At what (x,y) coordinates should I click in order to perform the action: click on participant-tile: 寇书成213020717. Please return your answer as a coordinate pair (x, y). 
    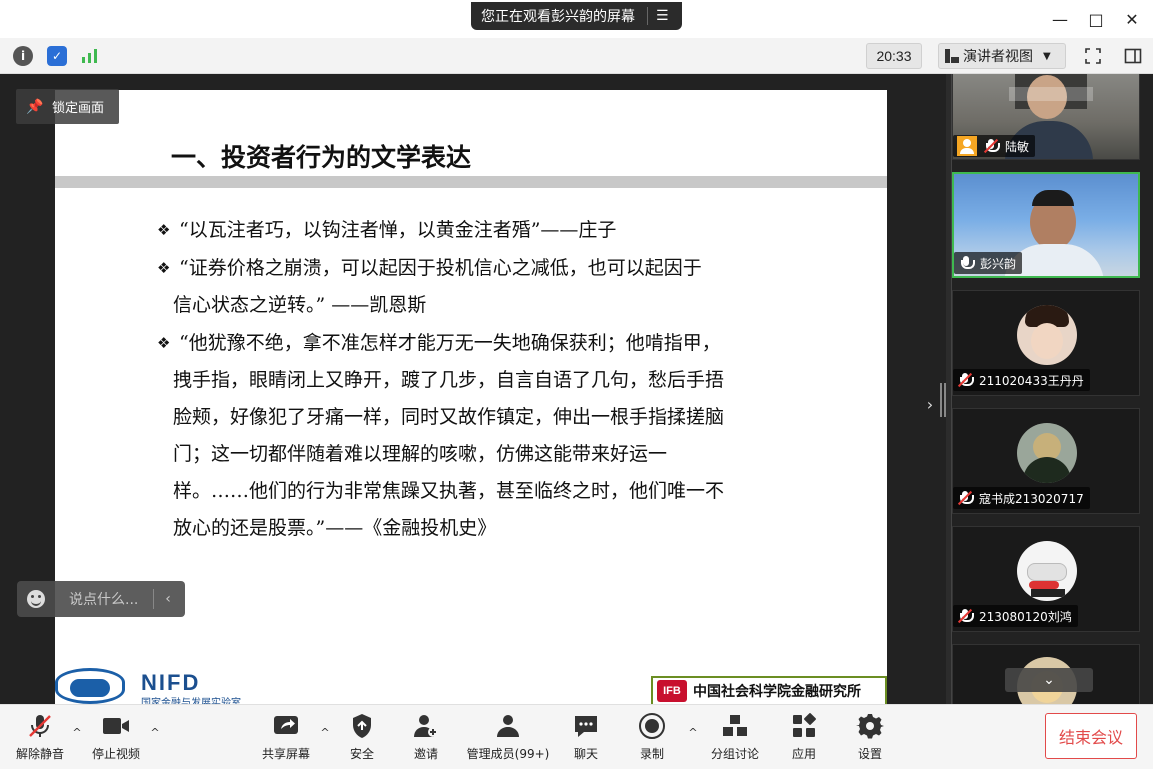
    Looking at the image, I should click on (1046, 461).